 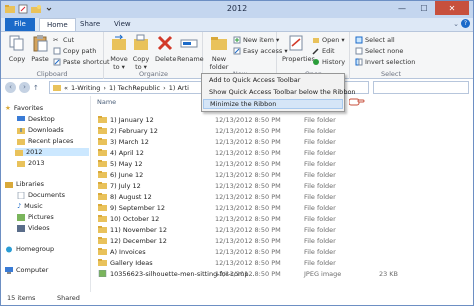 I want to click on table-row: 4) April 12 12/13/2012 8:50 PM File folder, so click(x=280, y=153).